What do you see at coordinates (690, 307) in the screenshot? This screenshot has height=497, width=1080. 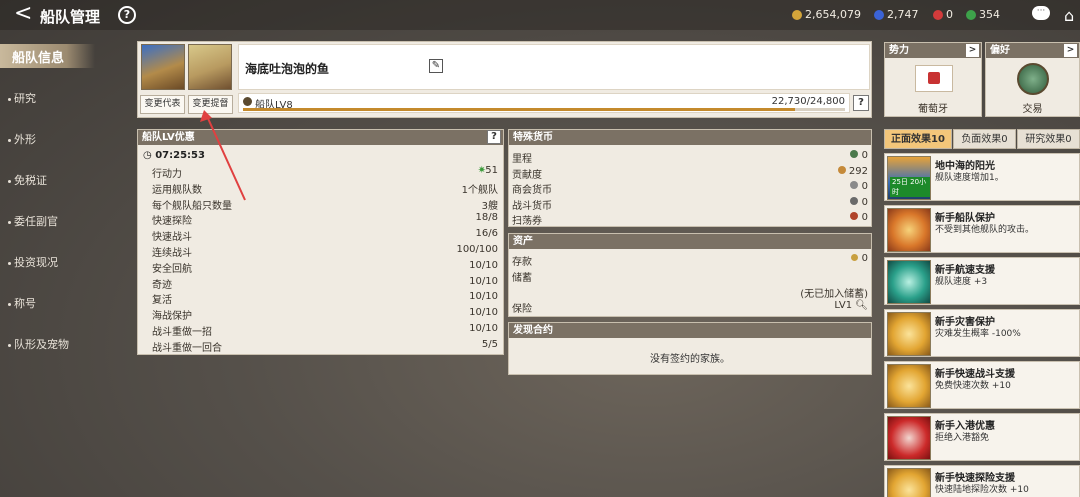 I see `insurance-row: 保险 LV1 🔍︎` at bounding box center [690, 307].